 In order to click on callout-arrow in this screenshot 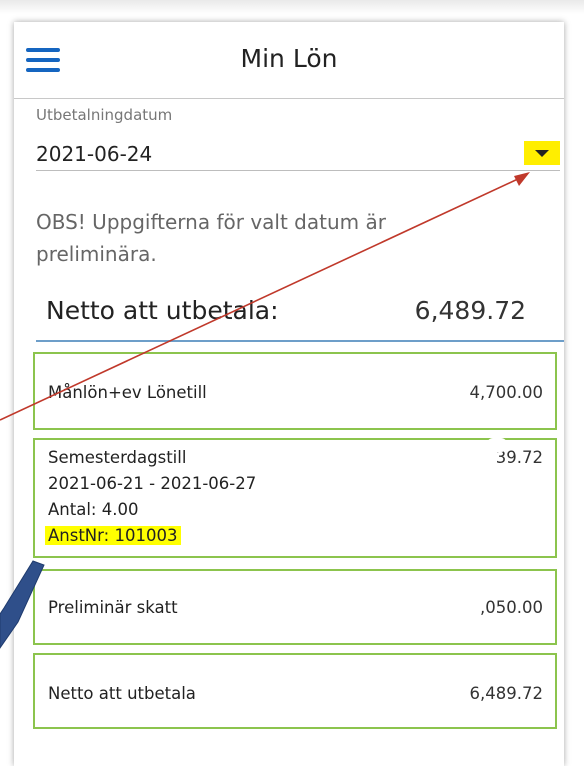, I will do `click(22, 604)`.